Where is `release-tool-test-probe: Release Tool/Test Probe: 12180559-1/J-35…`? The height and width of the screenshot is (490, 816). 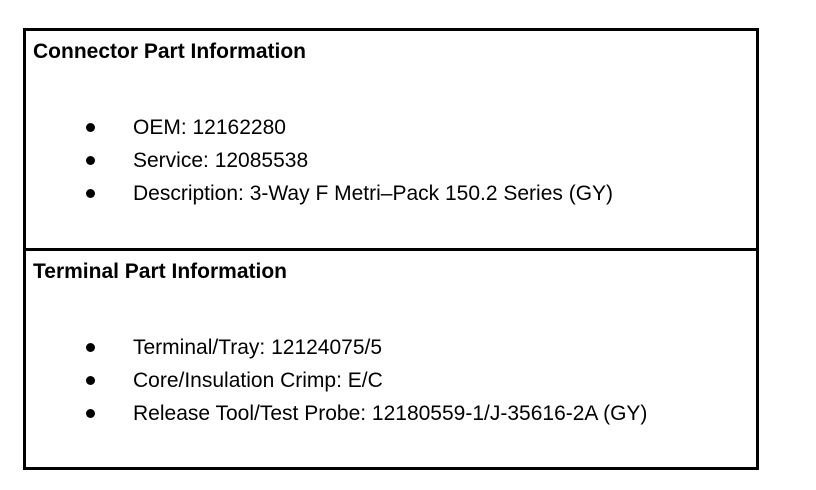 release-tool-test-probe: Release Tool/Test Probe: 12180559-1/J-35… is located at coordinates (390, 413).